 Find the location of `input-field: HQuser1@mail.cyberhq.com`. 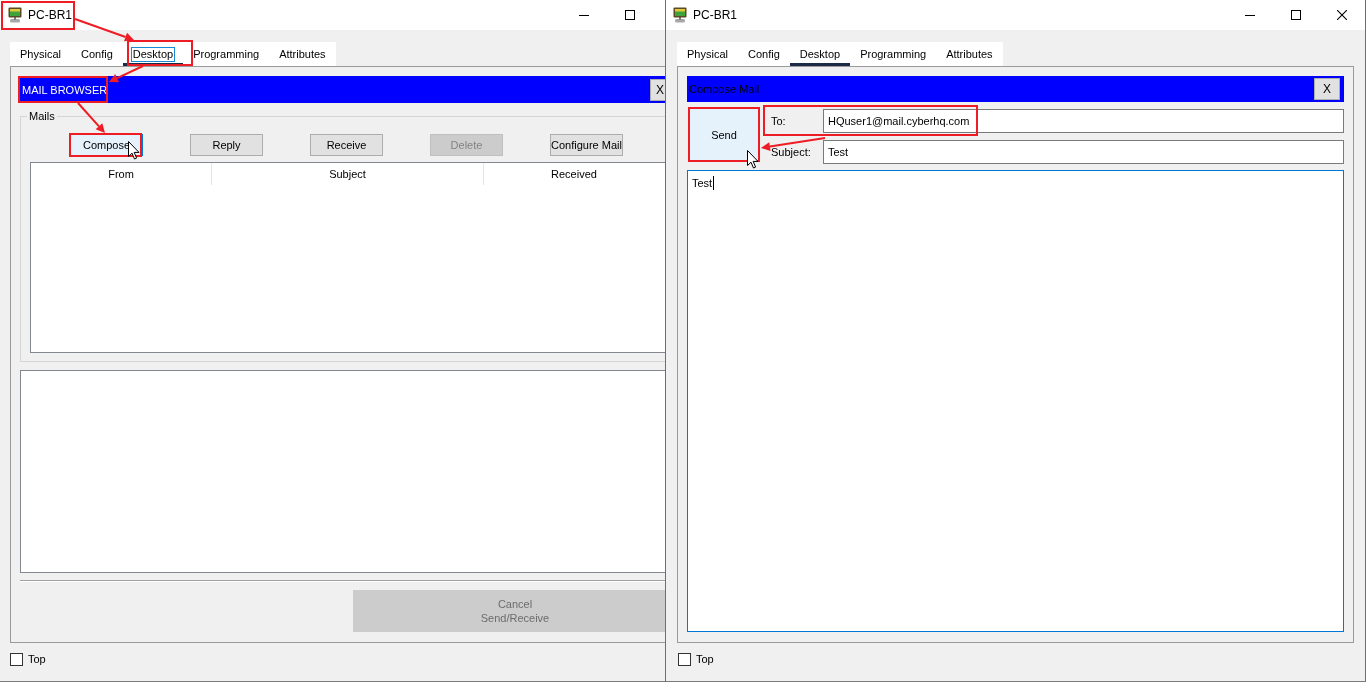

input-field: HQuser1@mail.cyberhq.com is located at coordinates (1083, 121).